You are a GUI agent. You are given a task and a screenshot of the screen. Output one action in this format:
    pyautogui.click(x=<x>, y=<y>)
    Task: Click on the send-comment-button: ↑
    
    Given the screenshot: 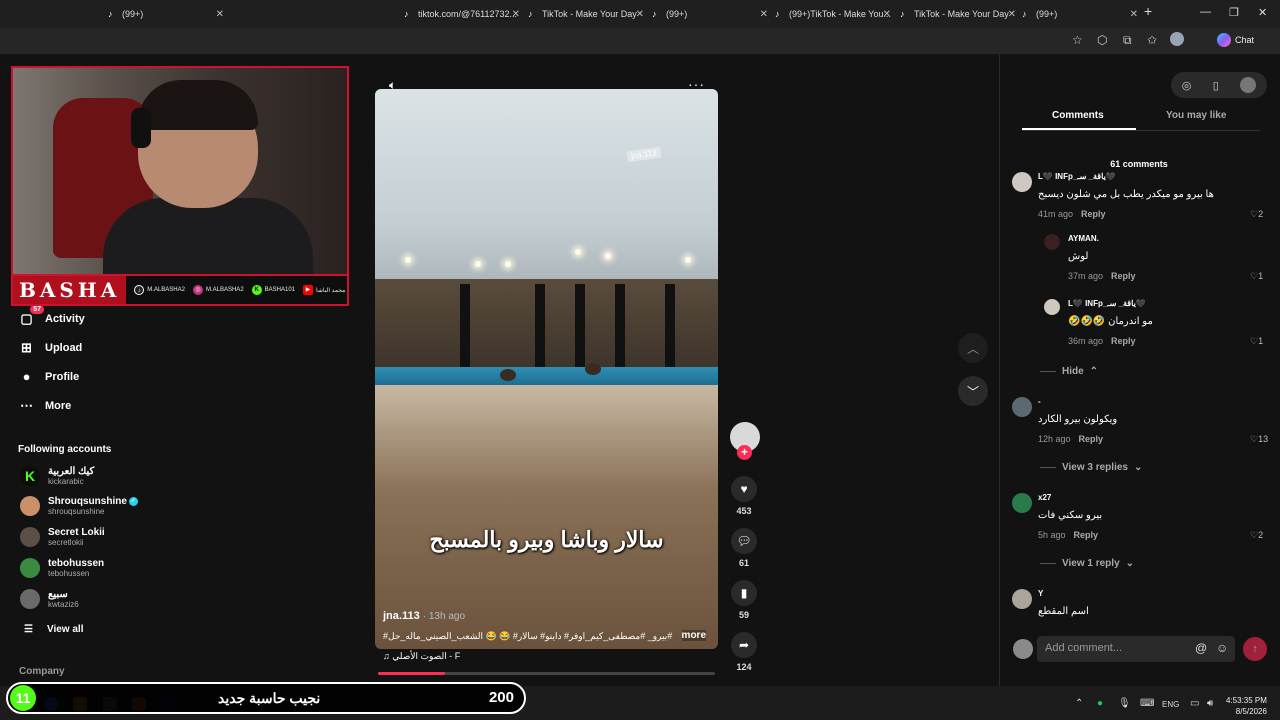 What is the action you would take?
    pyautogui.click(x=1255, y=649)
    